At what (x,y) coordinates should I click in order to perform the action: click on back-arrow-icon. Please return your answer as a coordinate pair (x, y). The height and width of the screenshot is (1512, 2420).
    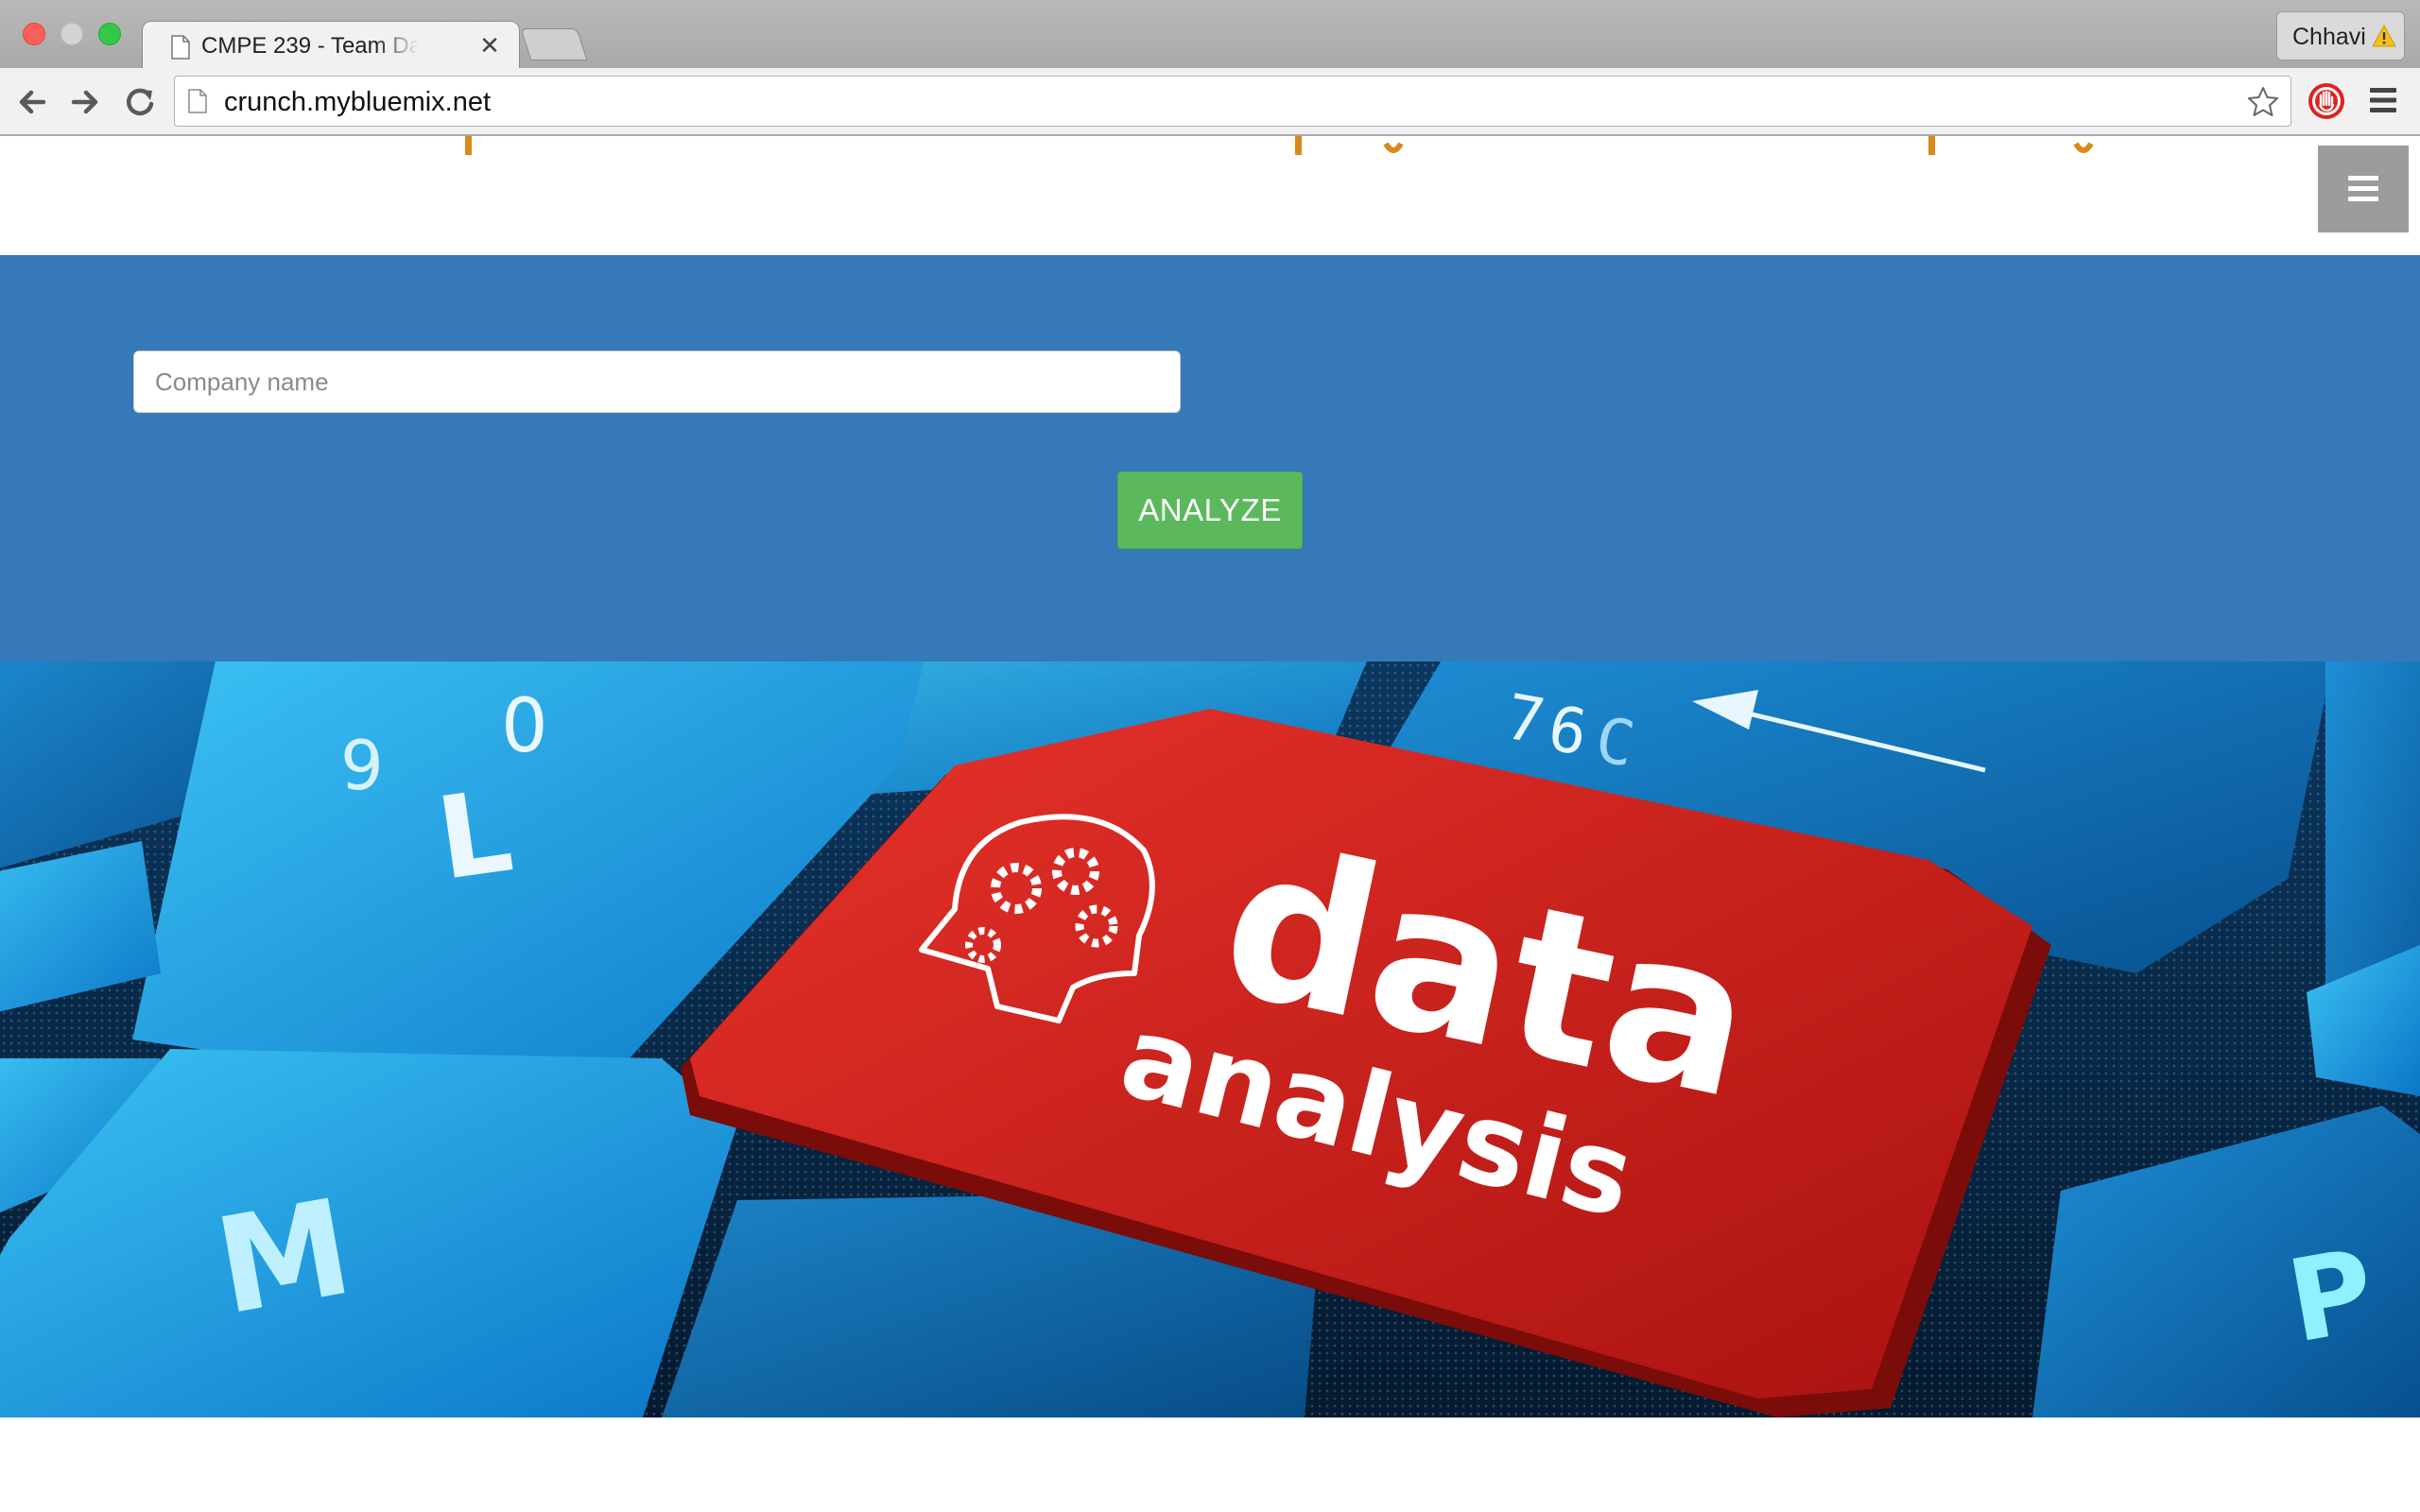
    Looking at the image, I should click on (32, 102).